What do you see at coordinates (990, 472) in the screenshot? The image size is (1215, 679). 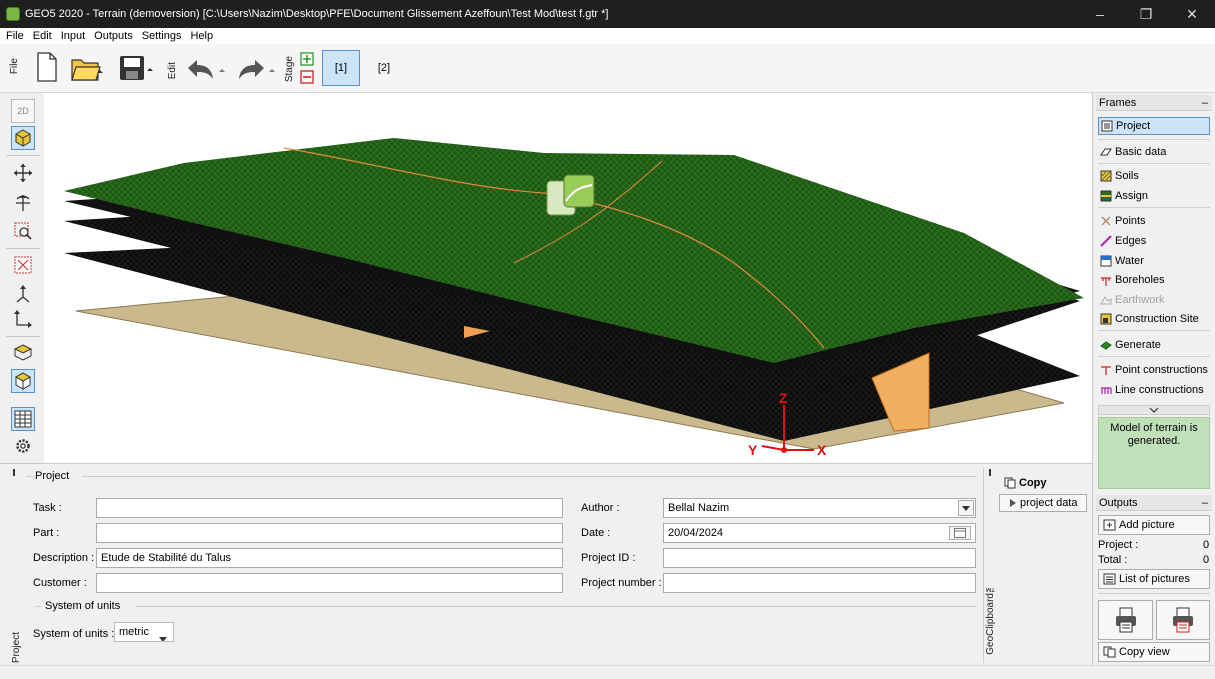 I see `clipboard-pin-icon` at bounding box center [990, 472].